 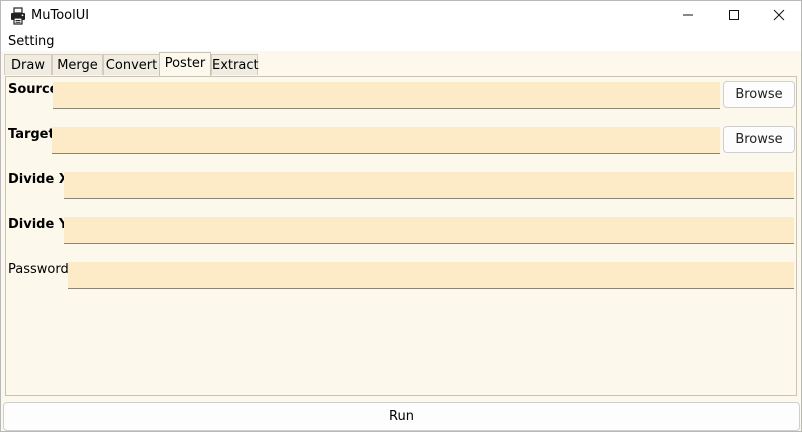 I want to click on source-browse-button: Browse, so click(x=759, y=94).